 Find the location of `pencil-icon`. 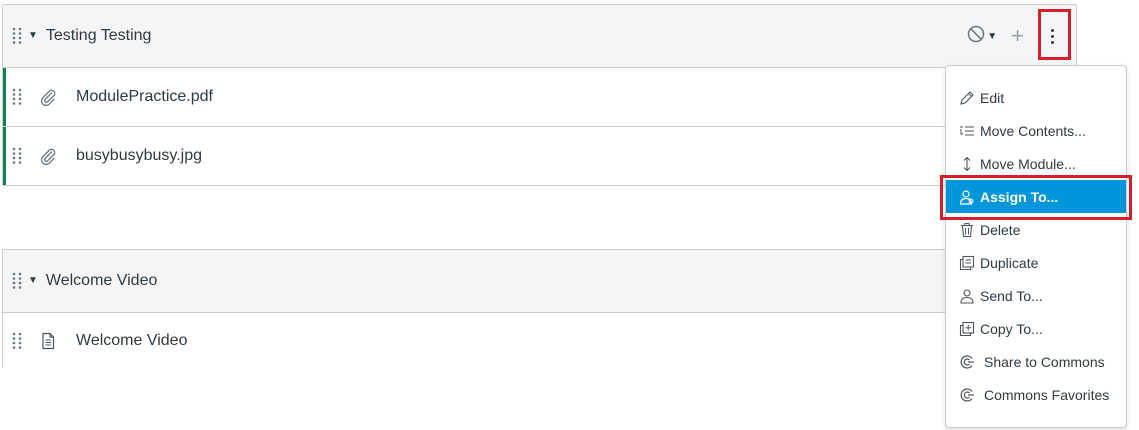

pencil-icon is located at coordinates (967, 98).